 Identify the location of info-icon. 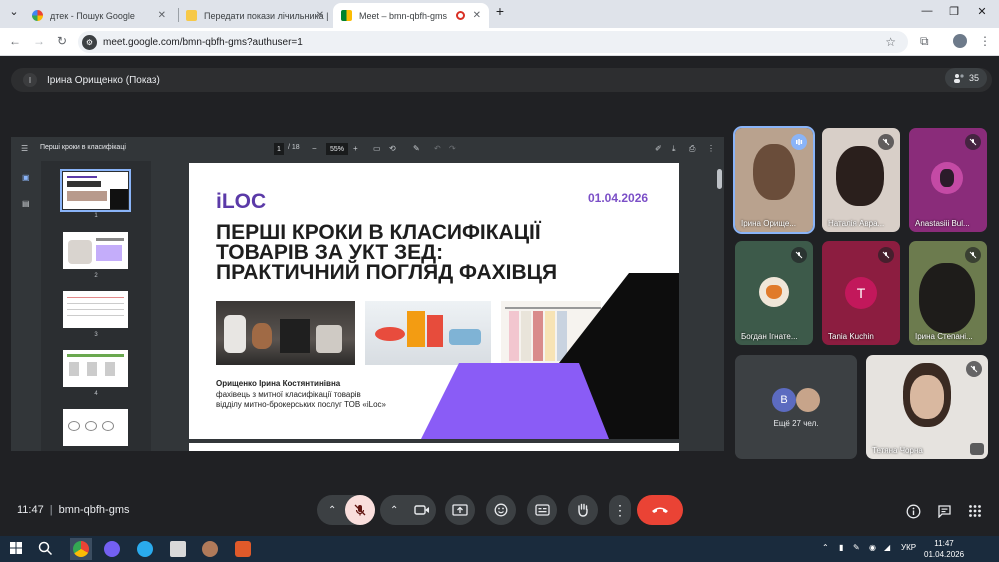
(913, 511).